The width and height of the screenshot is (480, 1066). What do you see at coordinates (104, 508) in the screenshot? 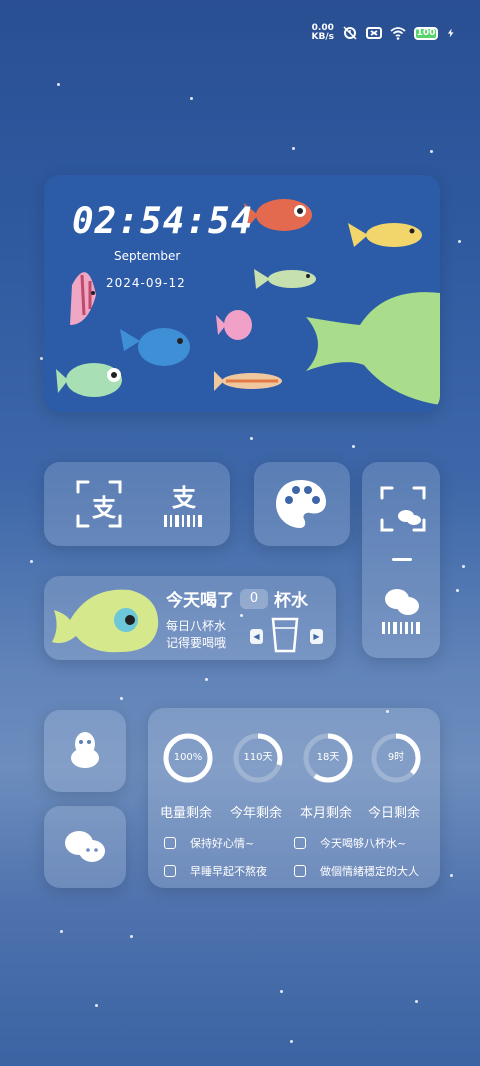
I see `alipay-glyph: 支` at bounding box center [104, 508].